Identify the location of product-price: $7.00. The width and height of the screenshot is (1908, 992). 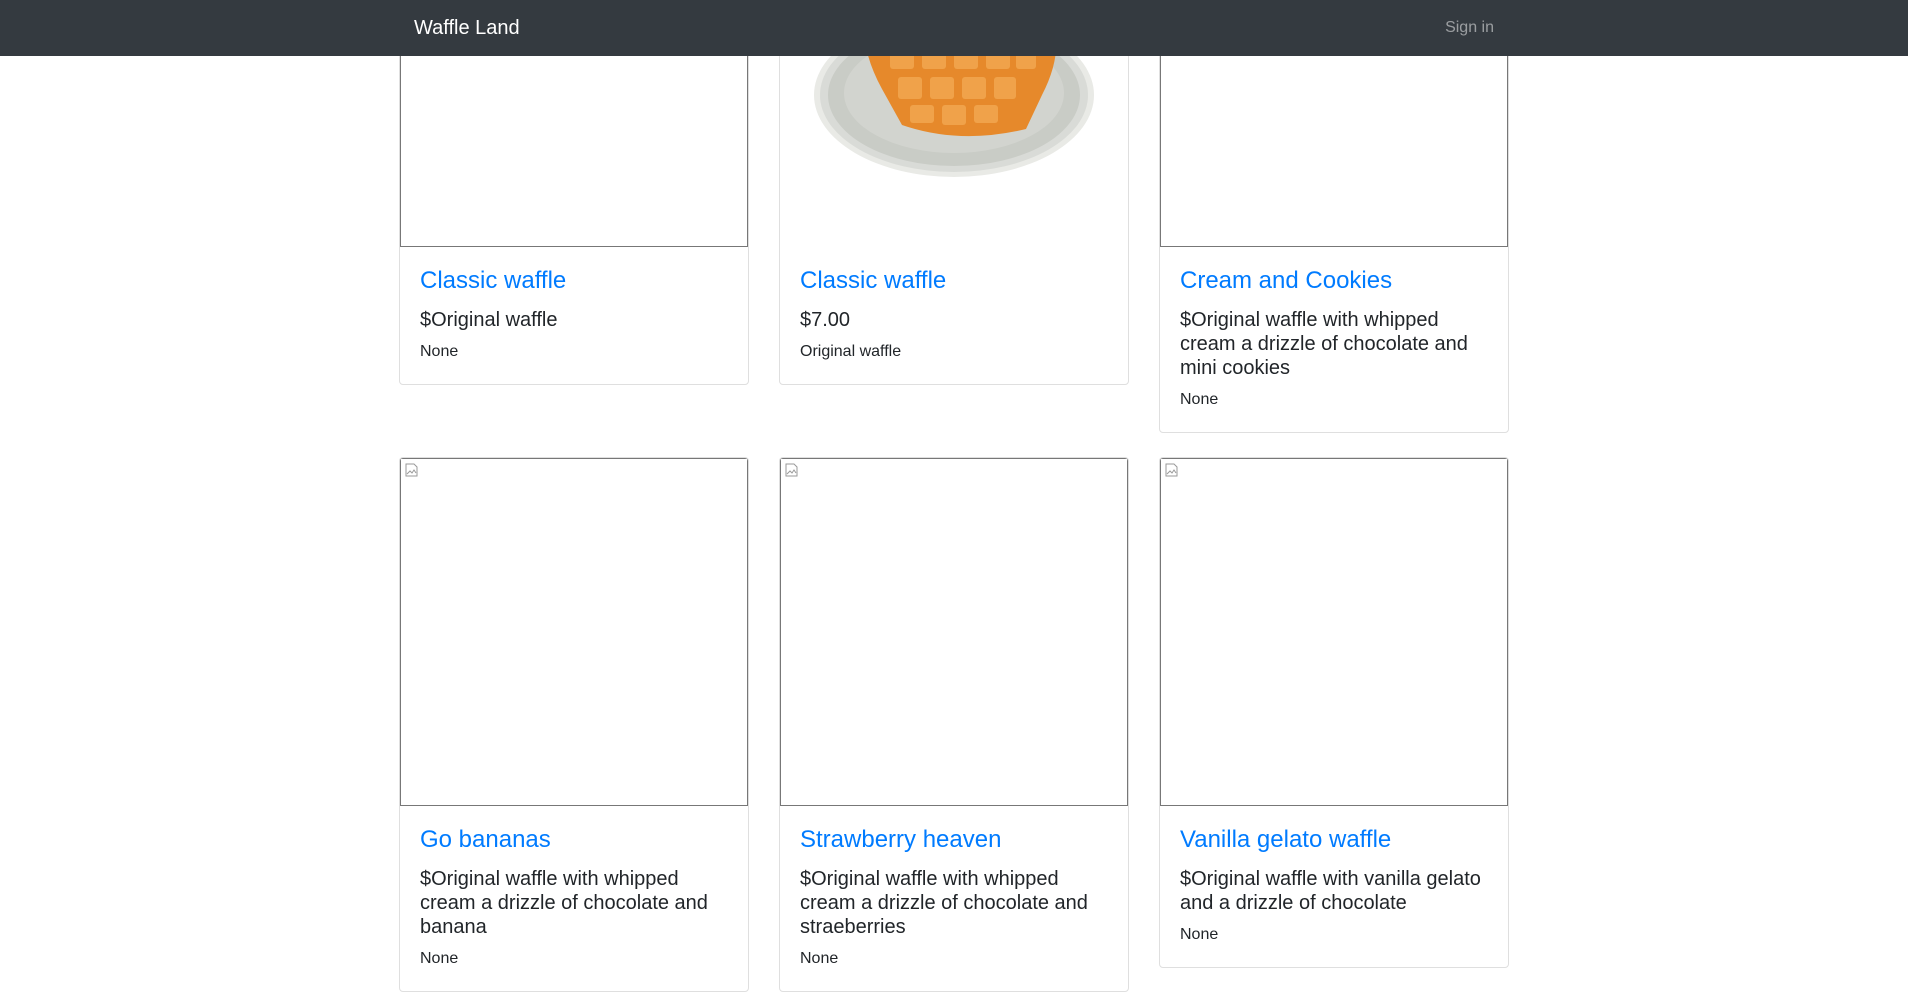
(825, 319).